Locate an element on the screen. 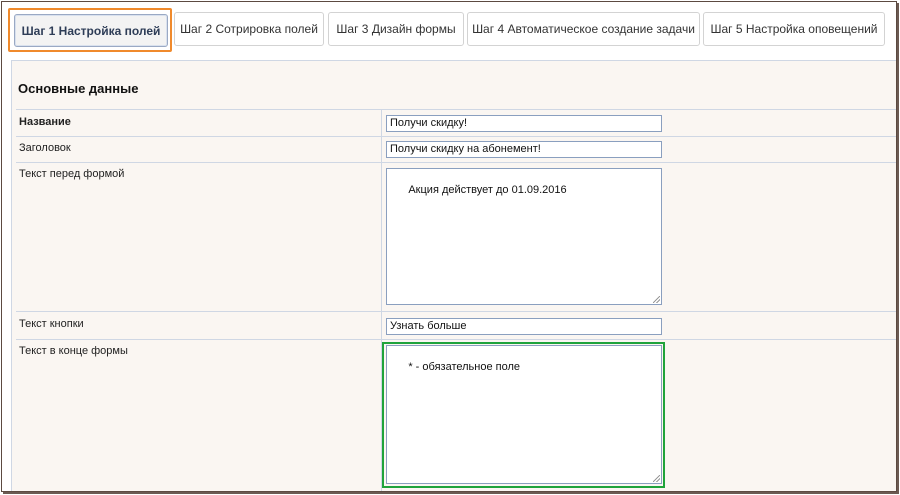 This screenshot has height=495, width=900. button-text-label: Текст кнопки is located at coordinates (51, 324).